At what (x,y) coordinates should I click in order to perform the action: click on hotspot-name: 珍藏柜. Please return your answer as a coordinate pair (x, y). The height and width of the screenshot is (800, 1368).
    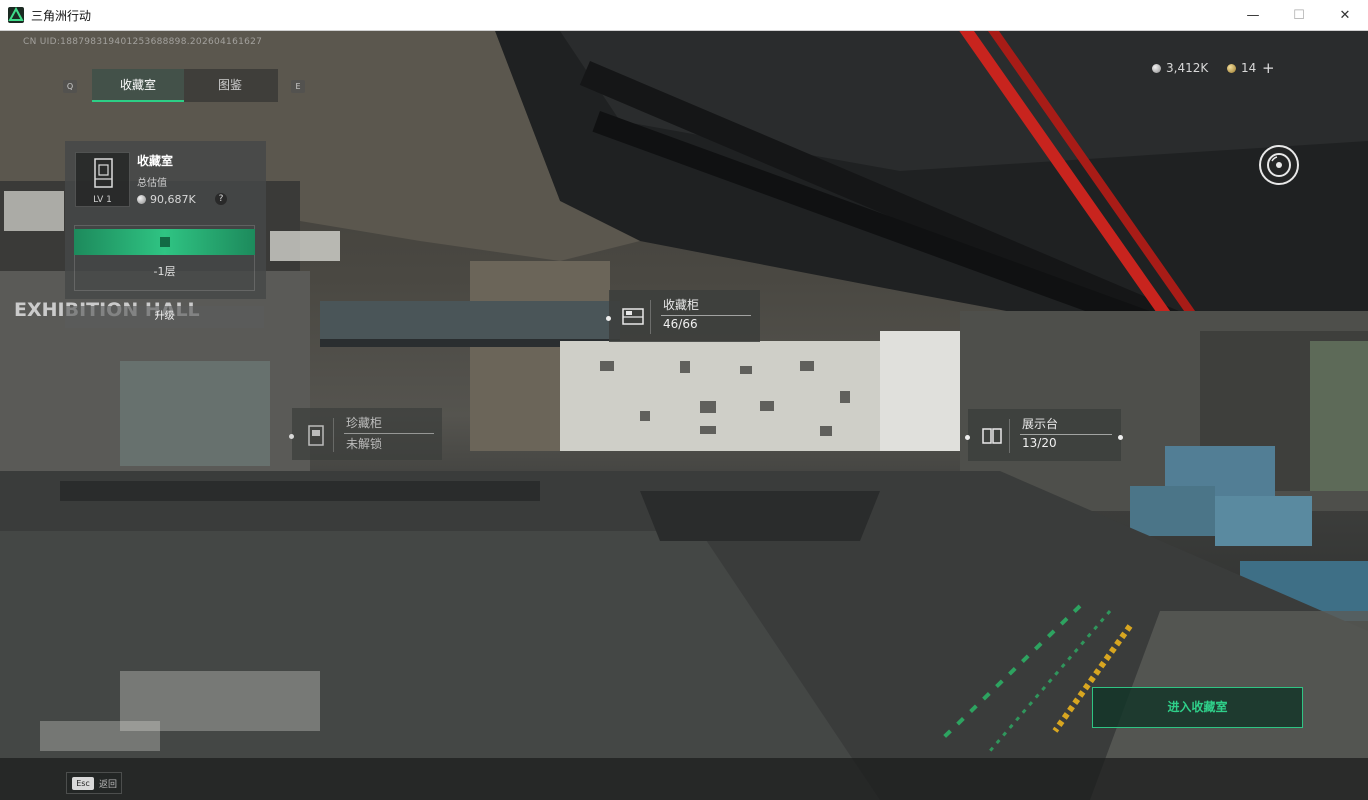
    Looking at the image, I should click on (364, 423).